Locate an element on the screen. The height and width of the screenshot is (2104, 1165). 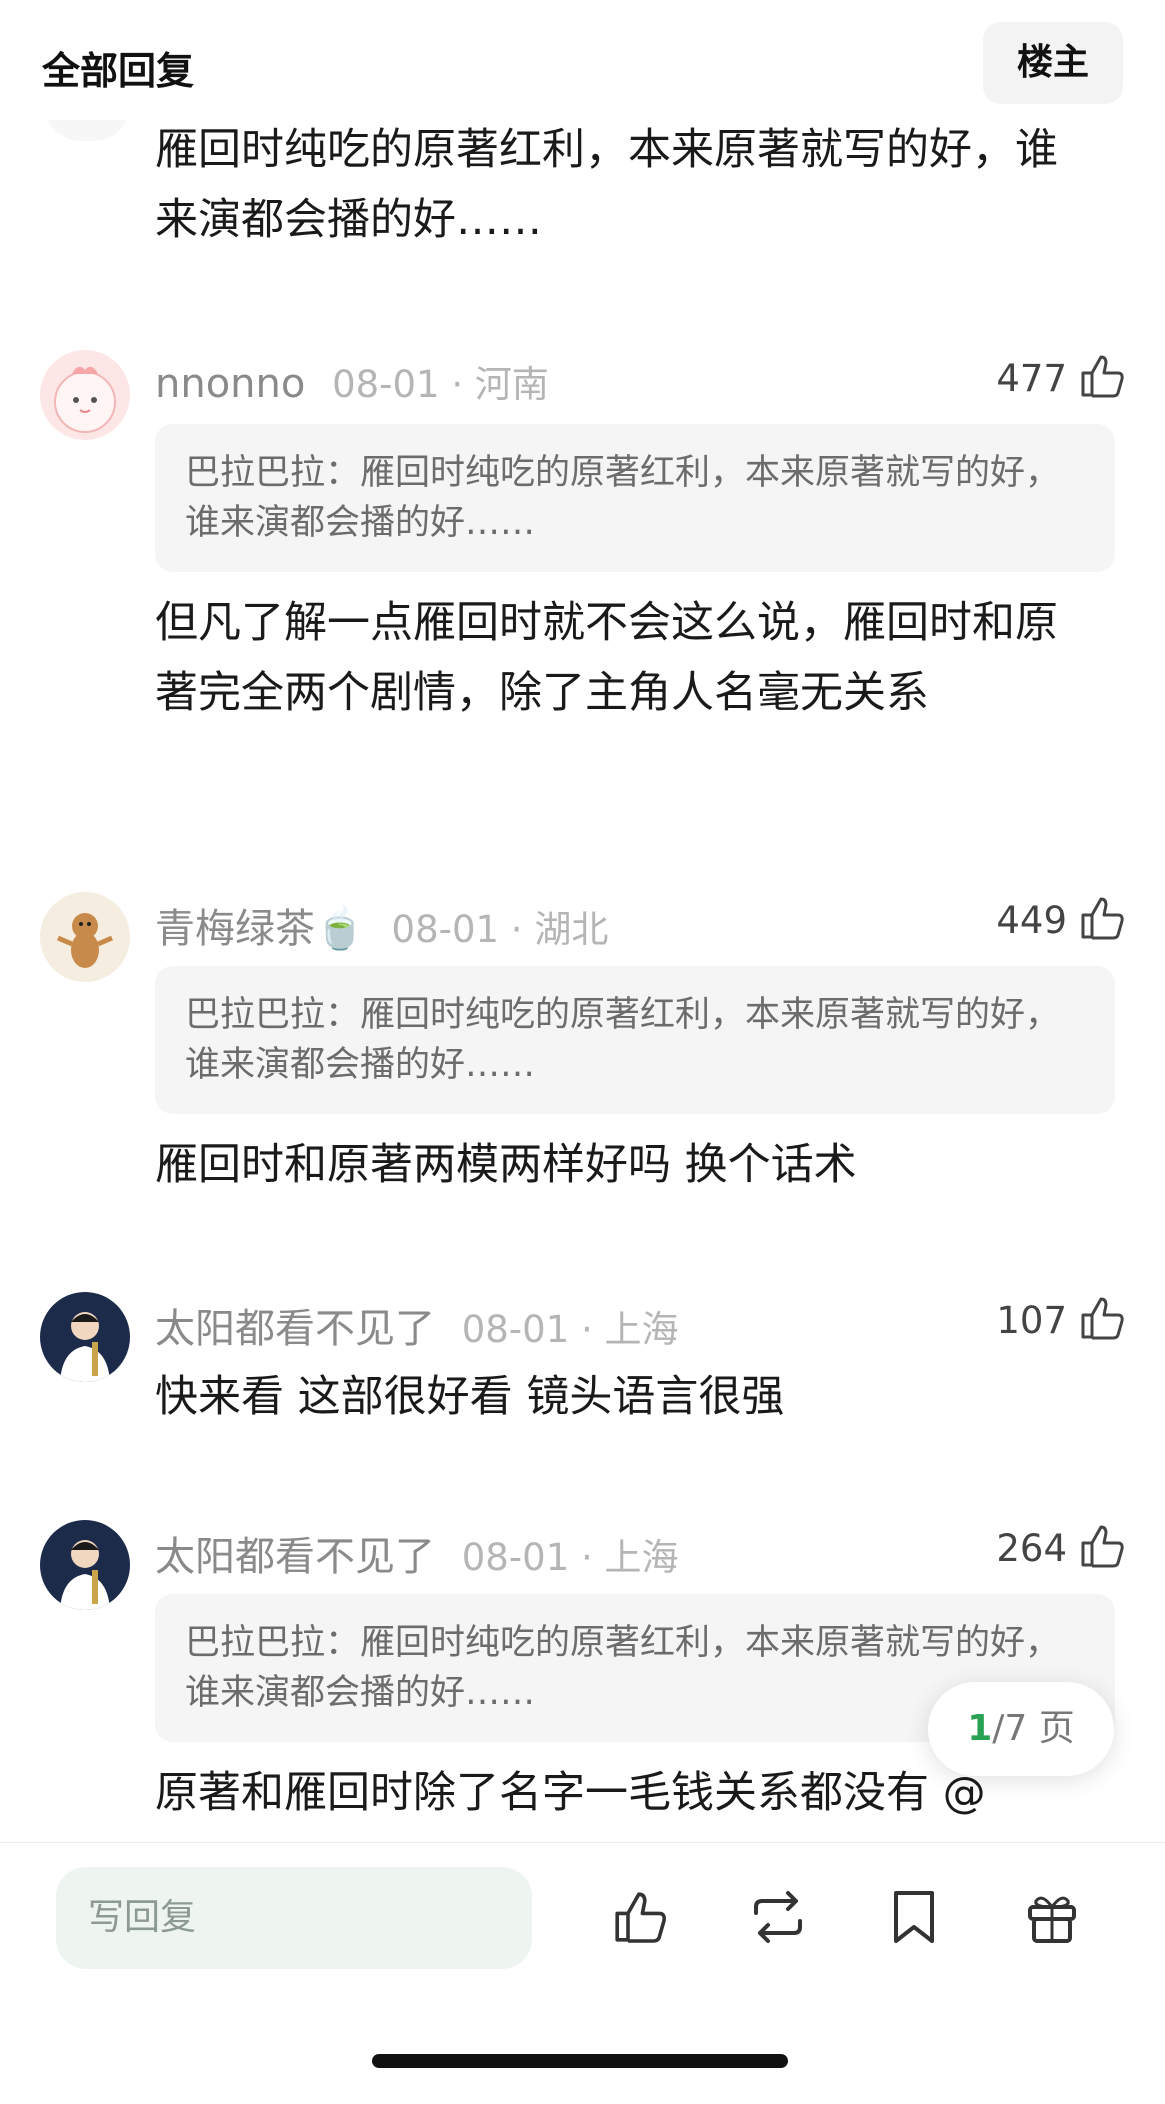
like-count: 264 is located at coordinates (1031, 1548).